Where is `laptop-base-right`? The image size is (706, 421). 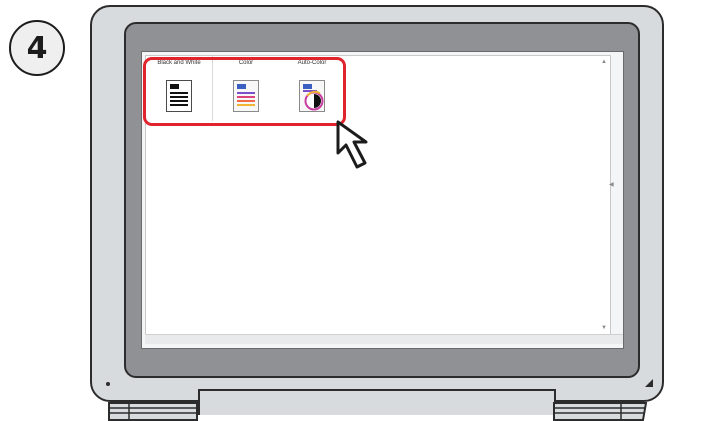 laptop-base-right is located at coordinates (600, 411).